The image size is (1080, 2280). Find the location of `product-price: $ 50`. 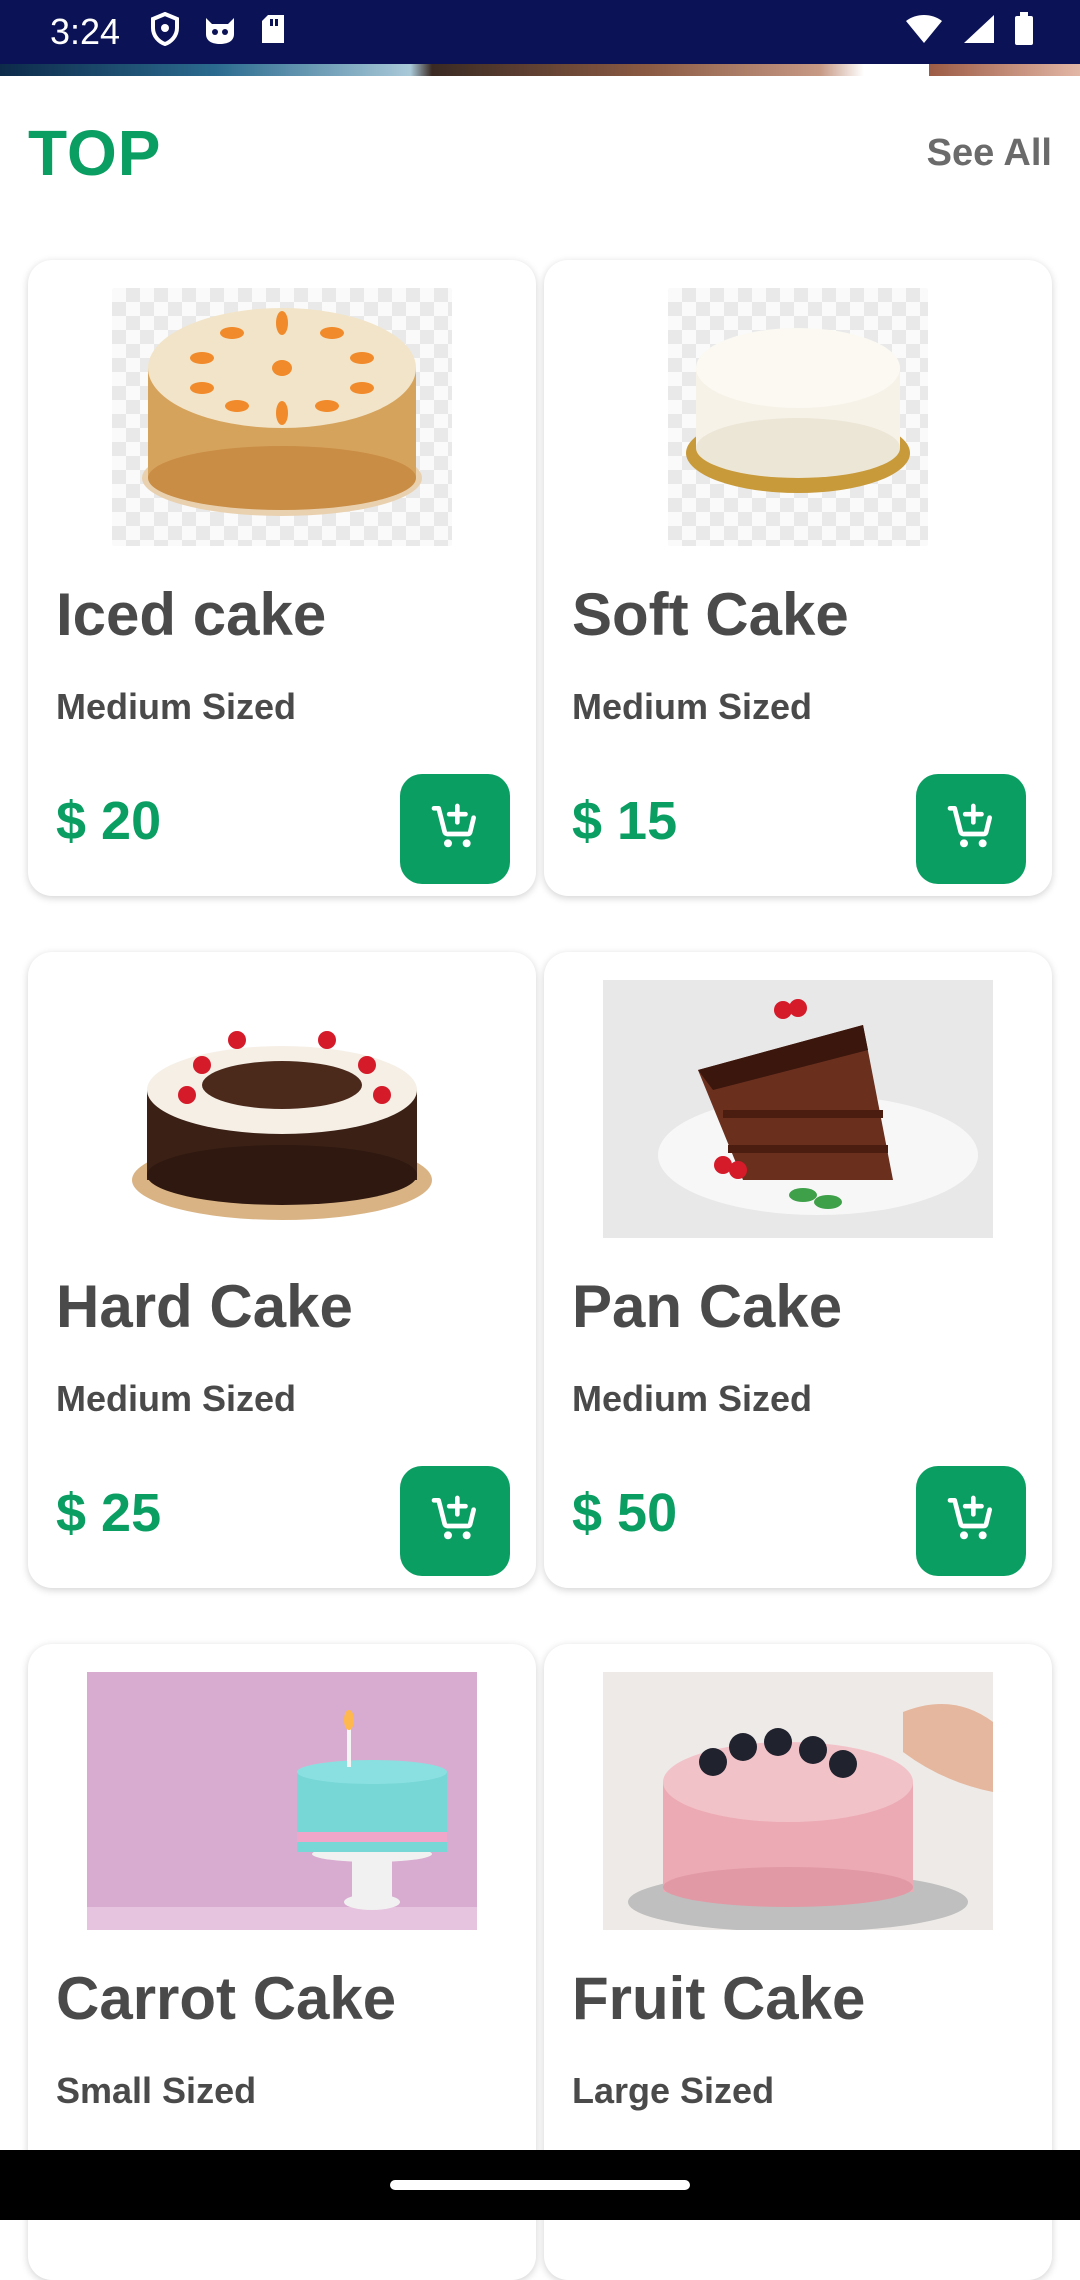

product-price: $ 50 is located at coordinates (625, 1513).